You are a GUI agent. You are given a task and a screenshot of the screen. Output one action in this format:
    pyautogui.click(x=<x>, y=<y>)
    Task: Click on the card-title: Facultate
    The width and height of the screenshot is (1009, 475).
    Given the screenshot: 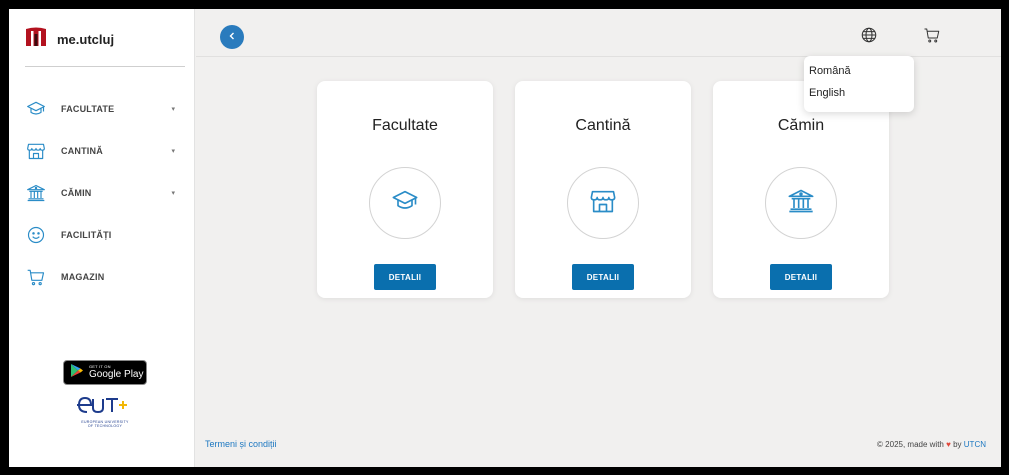 What is the action you would take?
    pyautogui.click(x=405, y=125)
    